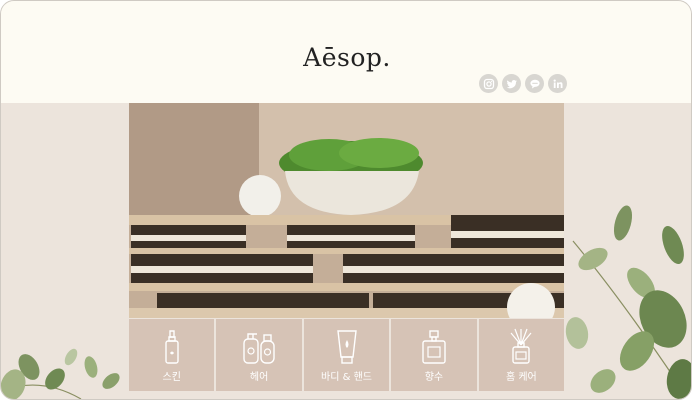 The height and width of the screenshot is (400, 692). I want to click on social-links, so click(523, 83).